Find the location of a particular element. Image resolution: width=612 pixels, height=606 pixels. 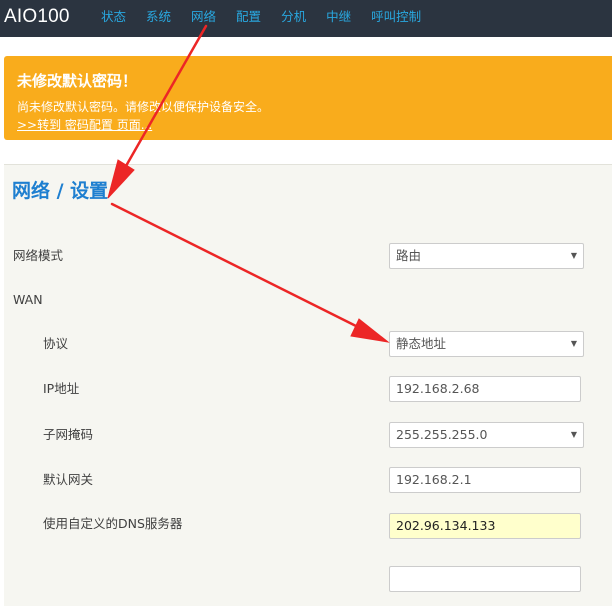

nav-system: 系统 is located at coordinates (158, 17).